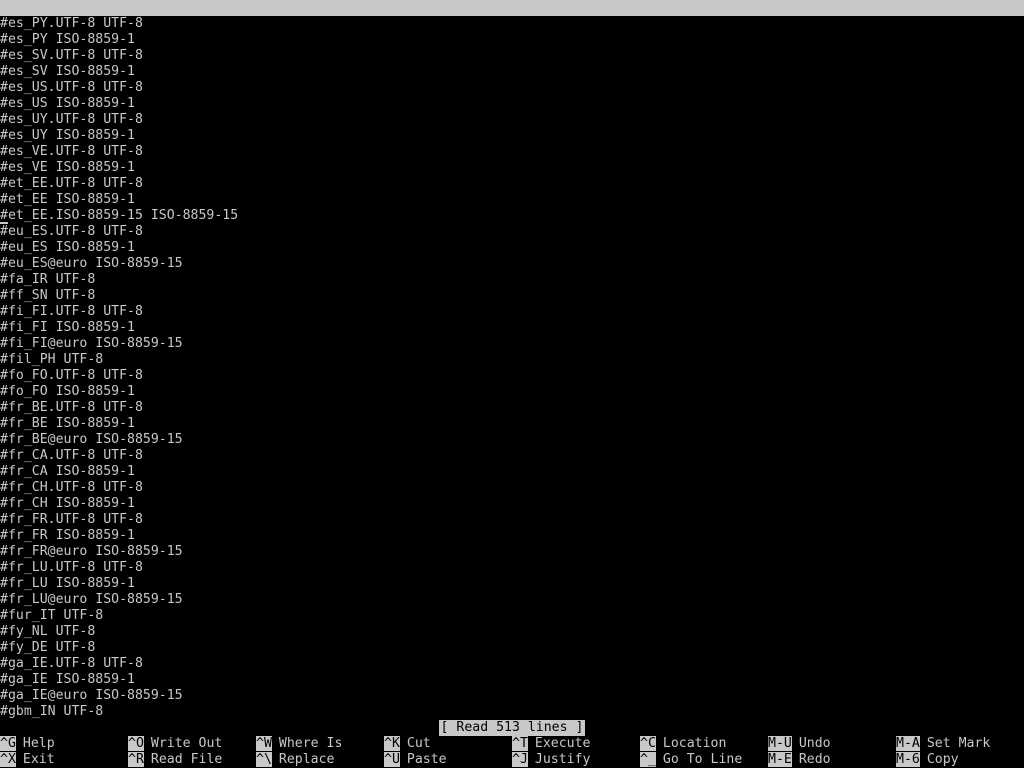  Describe the element at coordinates (512, 152) in the screenshot. I see `editor-line: #es_VE.UTF-8 UTF-8` at that location.